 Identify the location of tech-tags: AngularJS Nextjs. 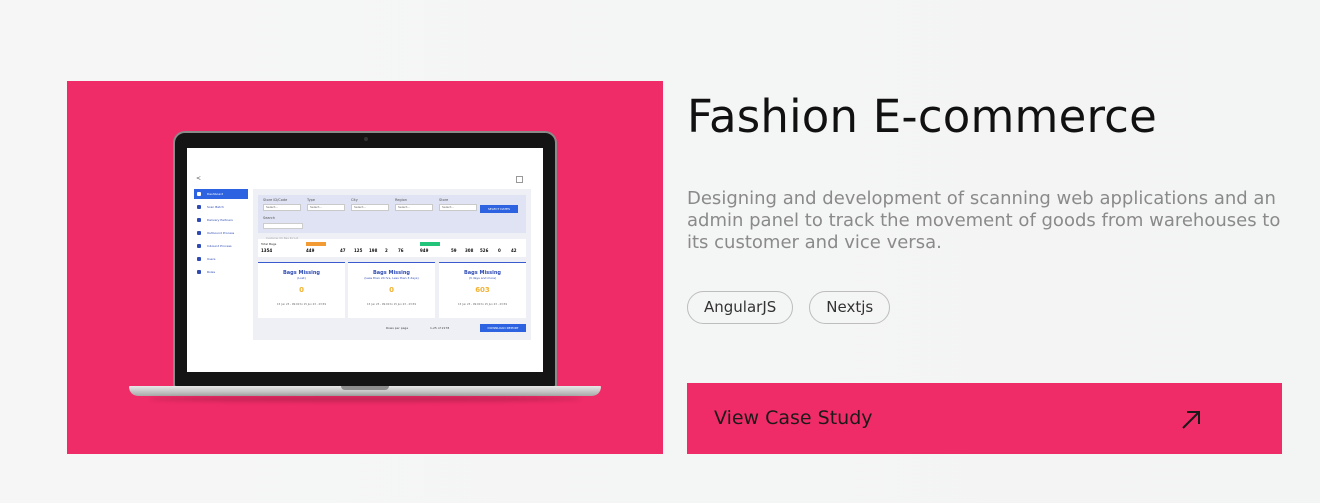
(789, 307).